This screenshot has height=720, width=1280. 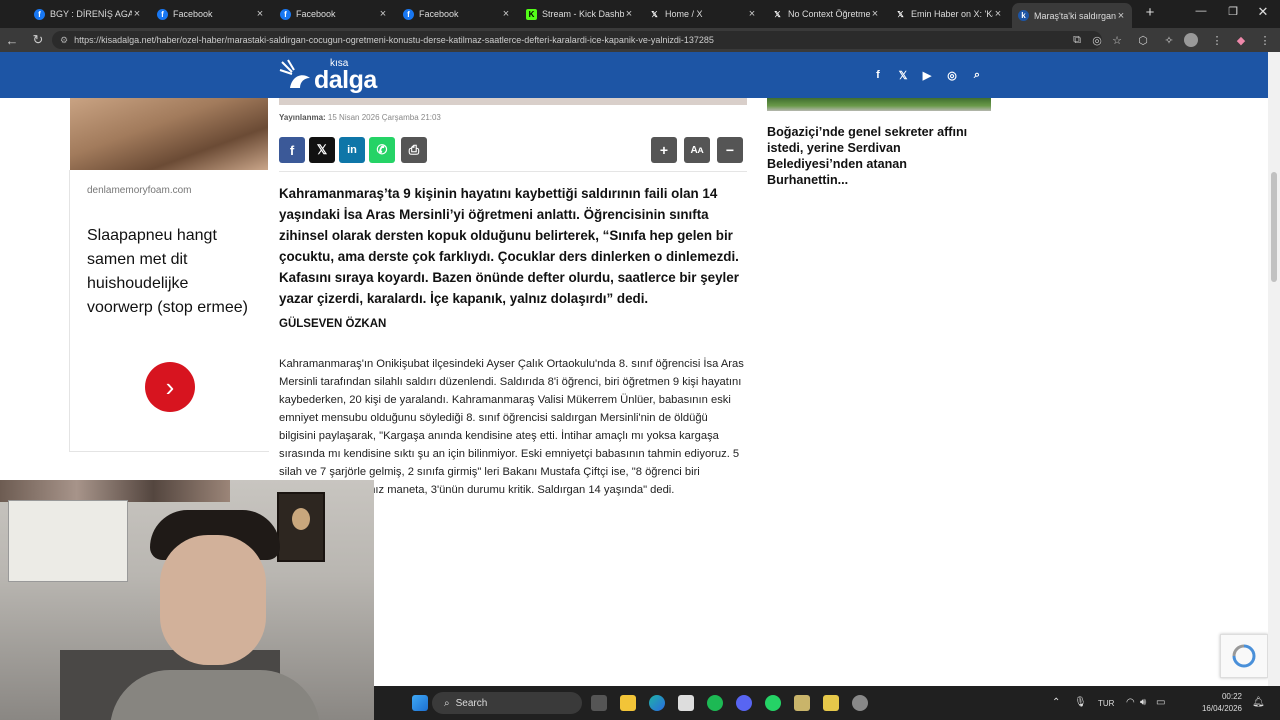 I want to click on close-window-icon: ✕, so click(x=1263, y=12).